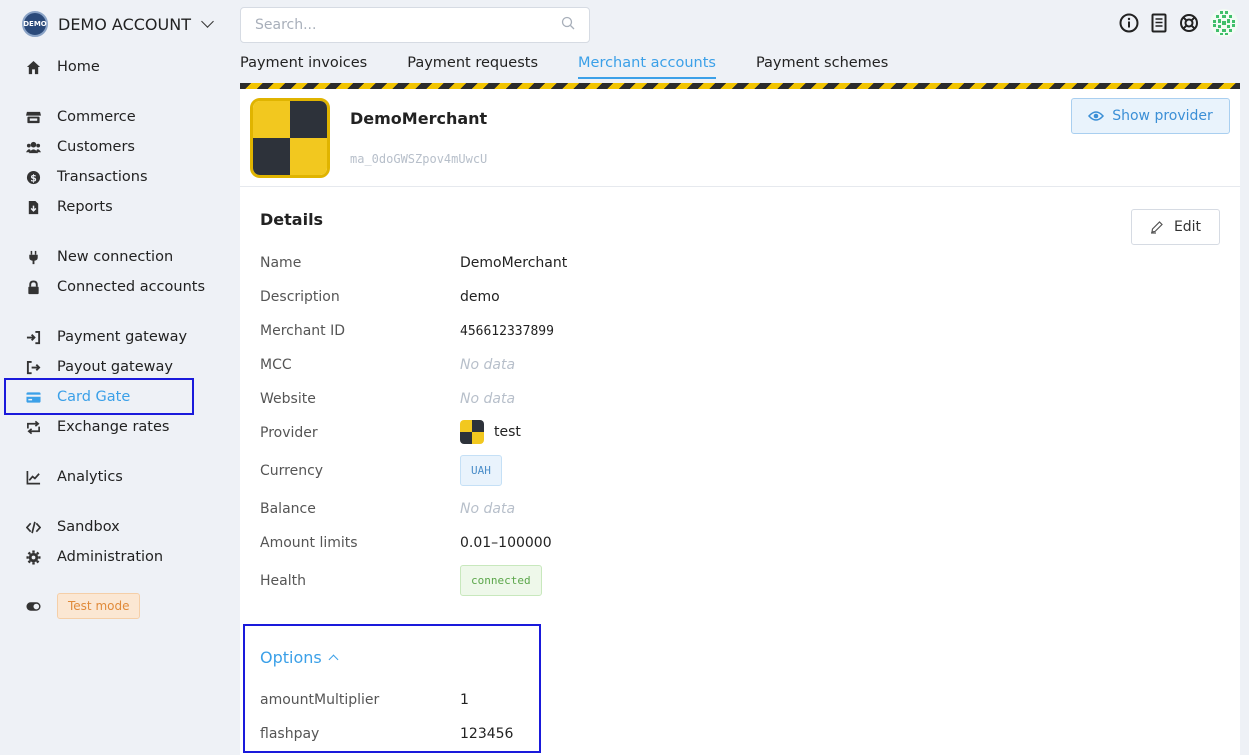  What do you see at coordinates (288, 399) in the screenshot?
I see `detail-label-website: Website` at bounding box center [288, 399].